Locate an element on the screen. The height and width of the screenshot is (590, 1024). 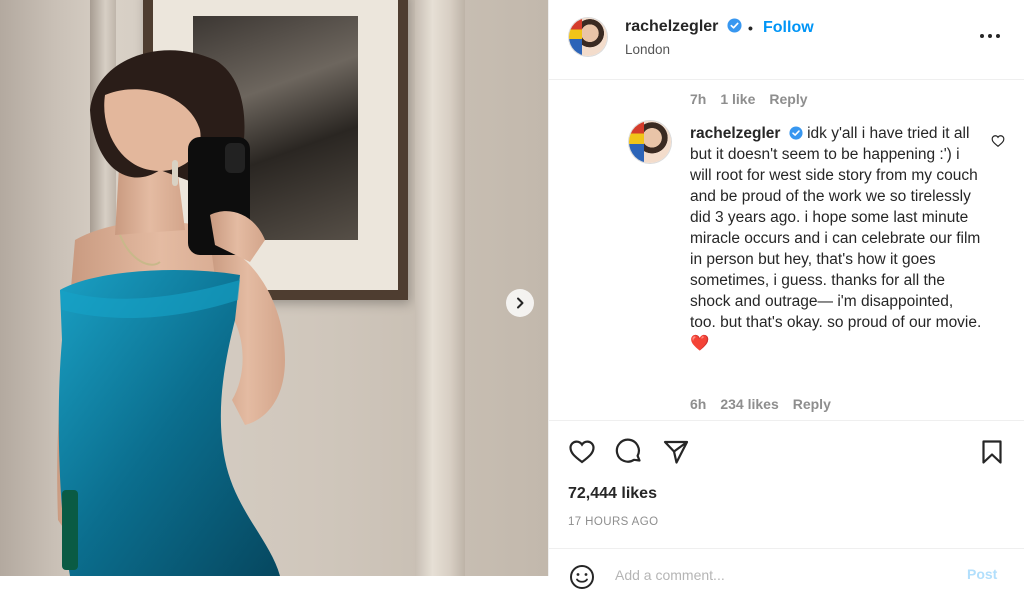
comment-meta: 7h 1 like Reply is located at coordinates (749, 99).